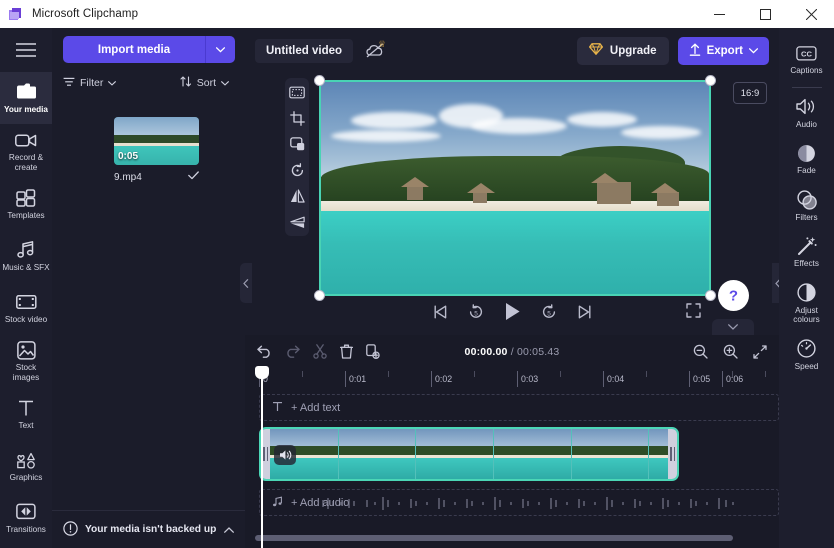  Describe the element at coordinates (732, 379) in the screenshot. I see `ruler-tick: 0:06` at that location.